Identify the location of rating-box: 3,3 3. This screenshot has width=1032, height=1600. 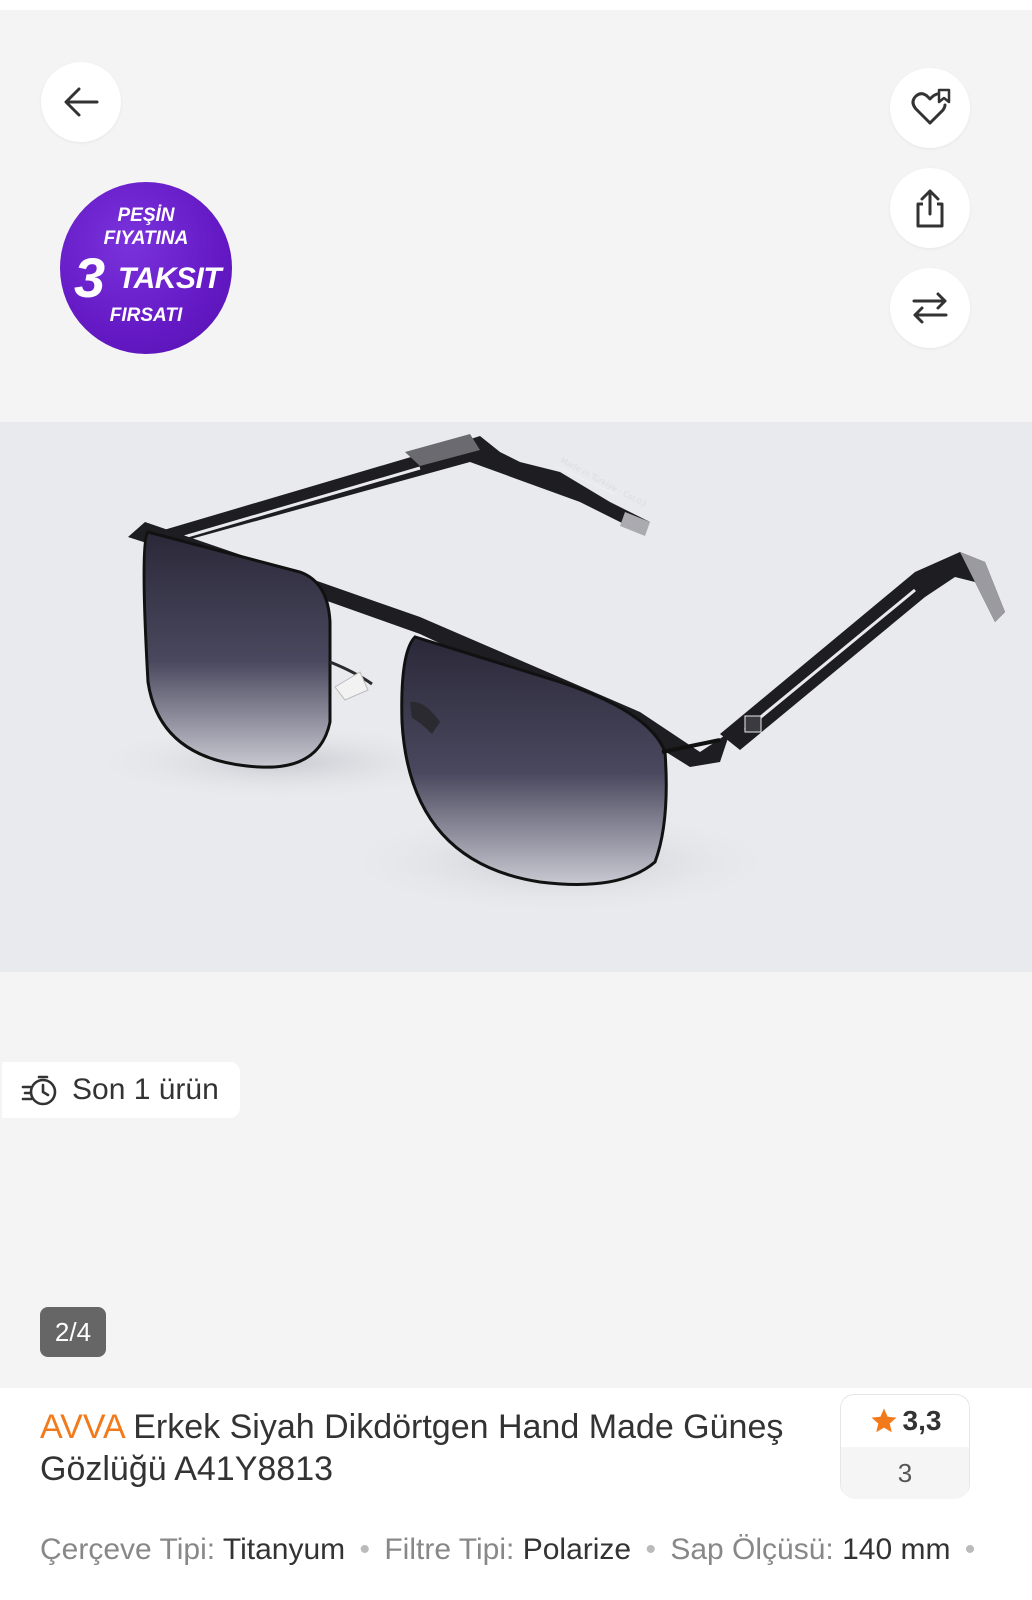
(905, 1446).